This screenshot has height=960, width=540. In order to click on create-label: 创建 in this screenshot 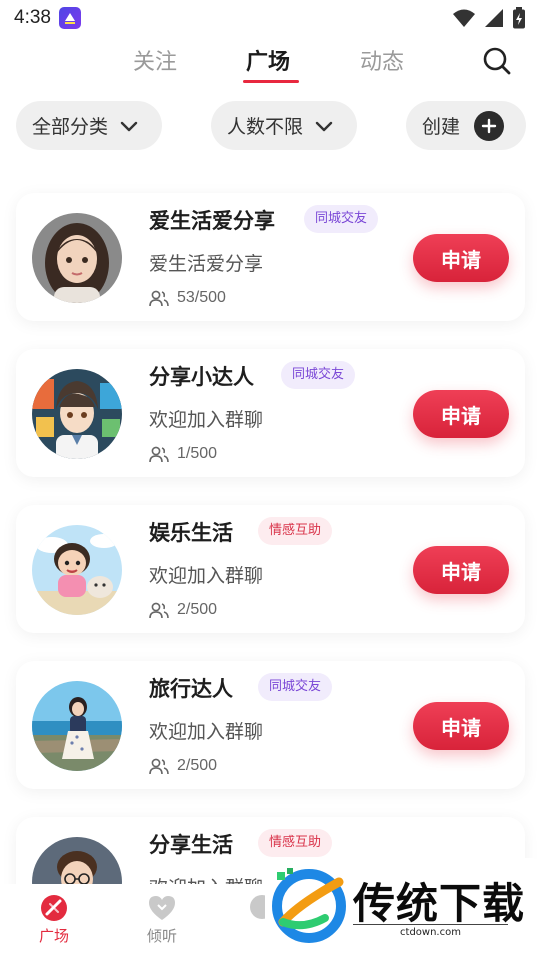, I will do `click(441, 127)`.